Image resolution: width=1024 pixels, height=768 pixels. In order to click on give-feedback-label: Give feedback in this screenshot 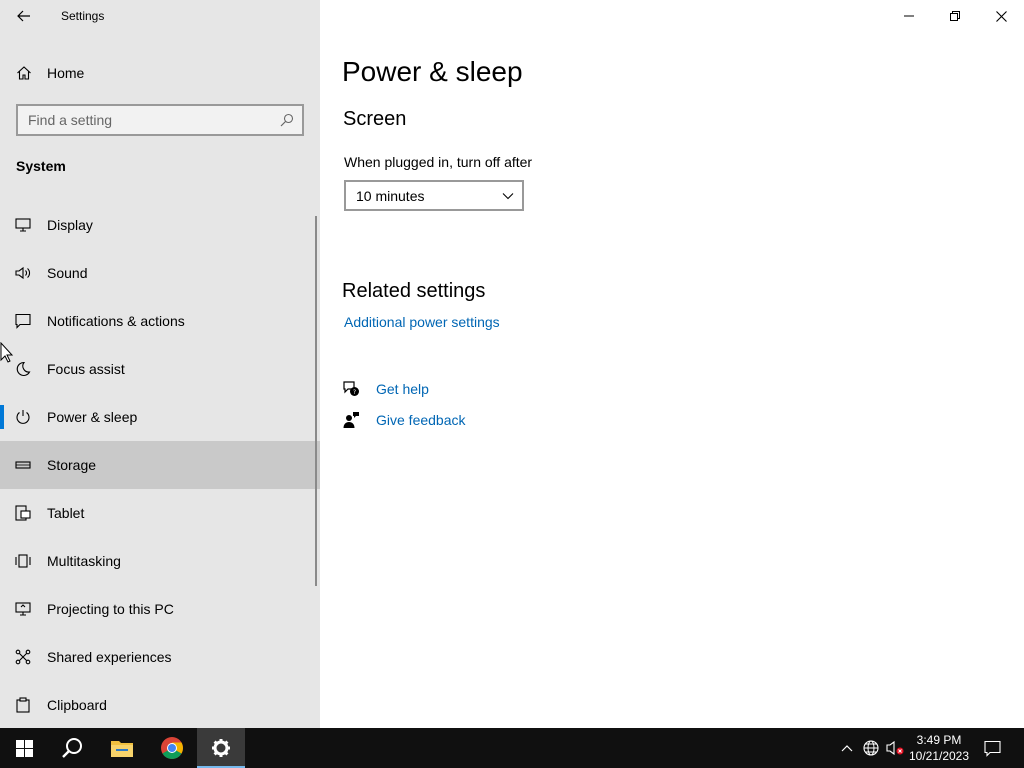, I will do `click(421, 420)`.